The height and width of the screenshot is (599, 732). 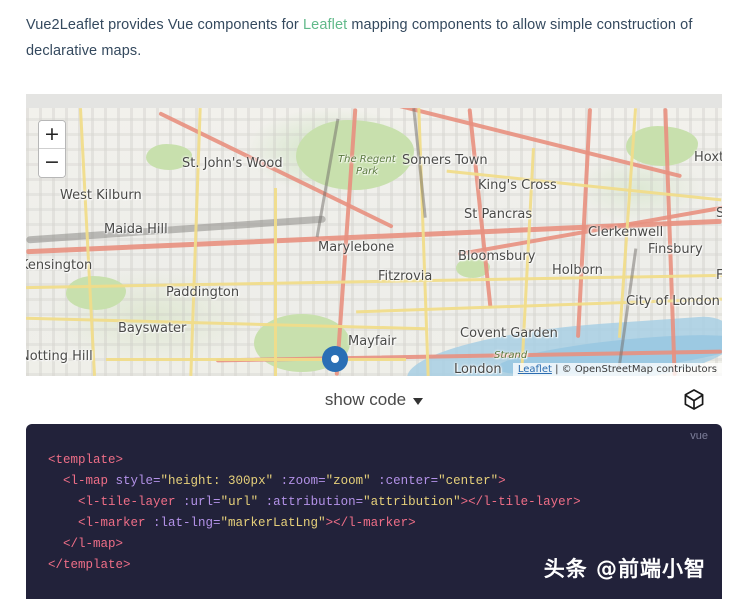 I want to click on map-top-strip, so click(x=374, y=101).